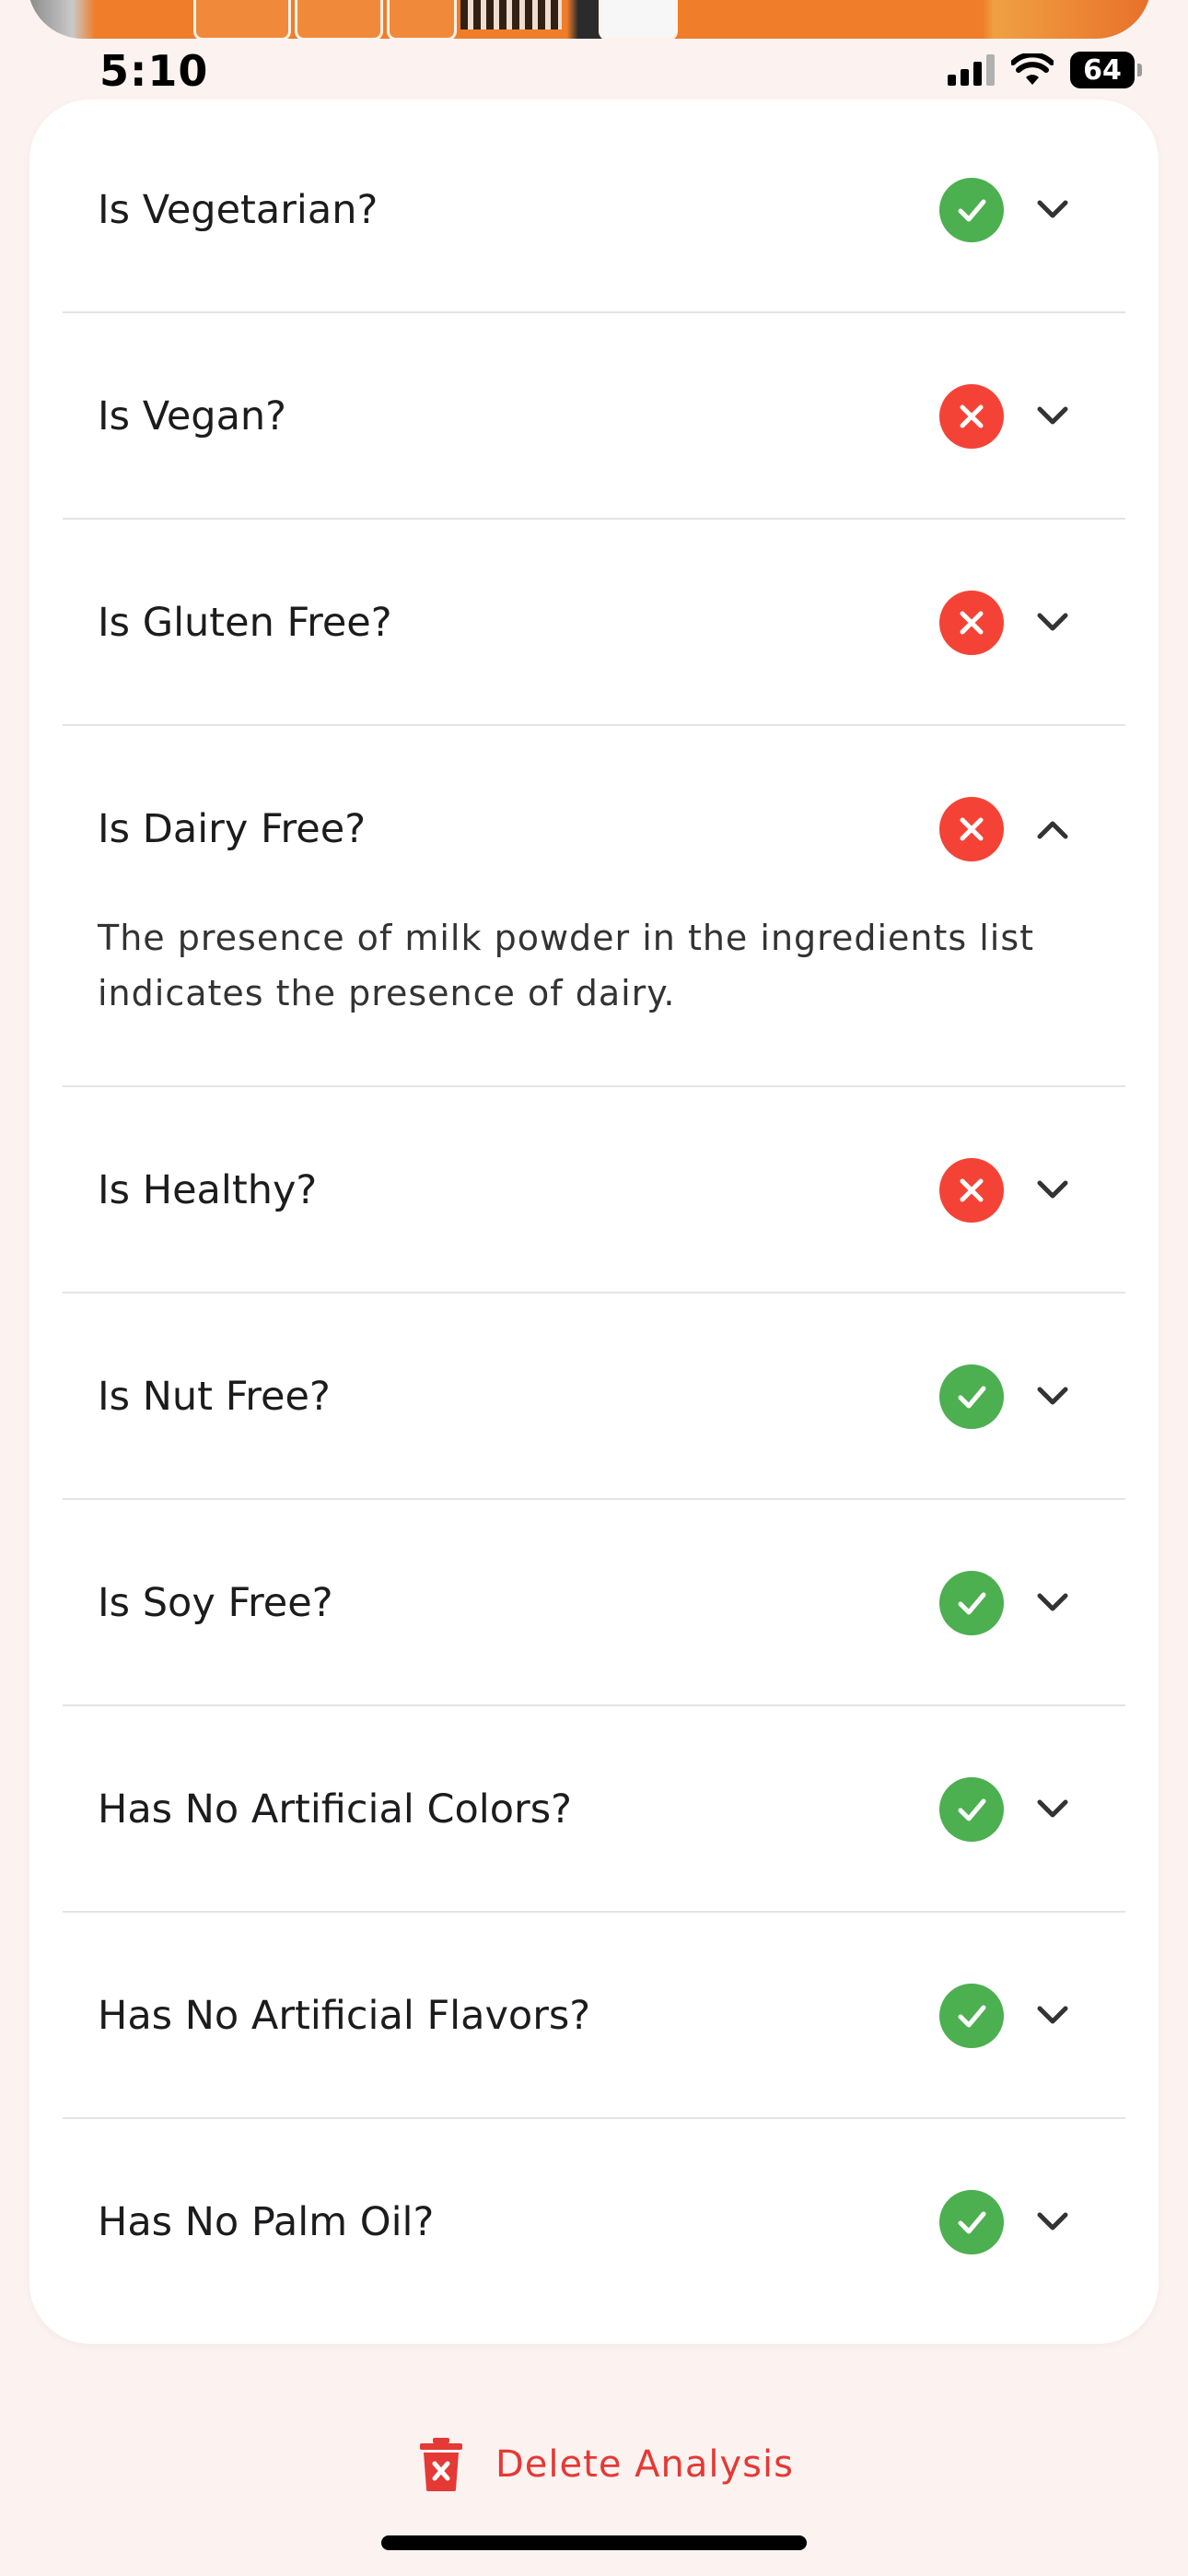 The width and height of the screenshot is (1188, 2576). I want to click on check-row-header: Is Dairy Free?, so click(594, 829).